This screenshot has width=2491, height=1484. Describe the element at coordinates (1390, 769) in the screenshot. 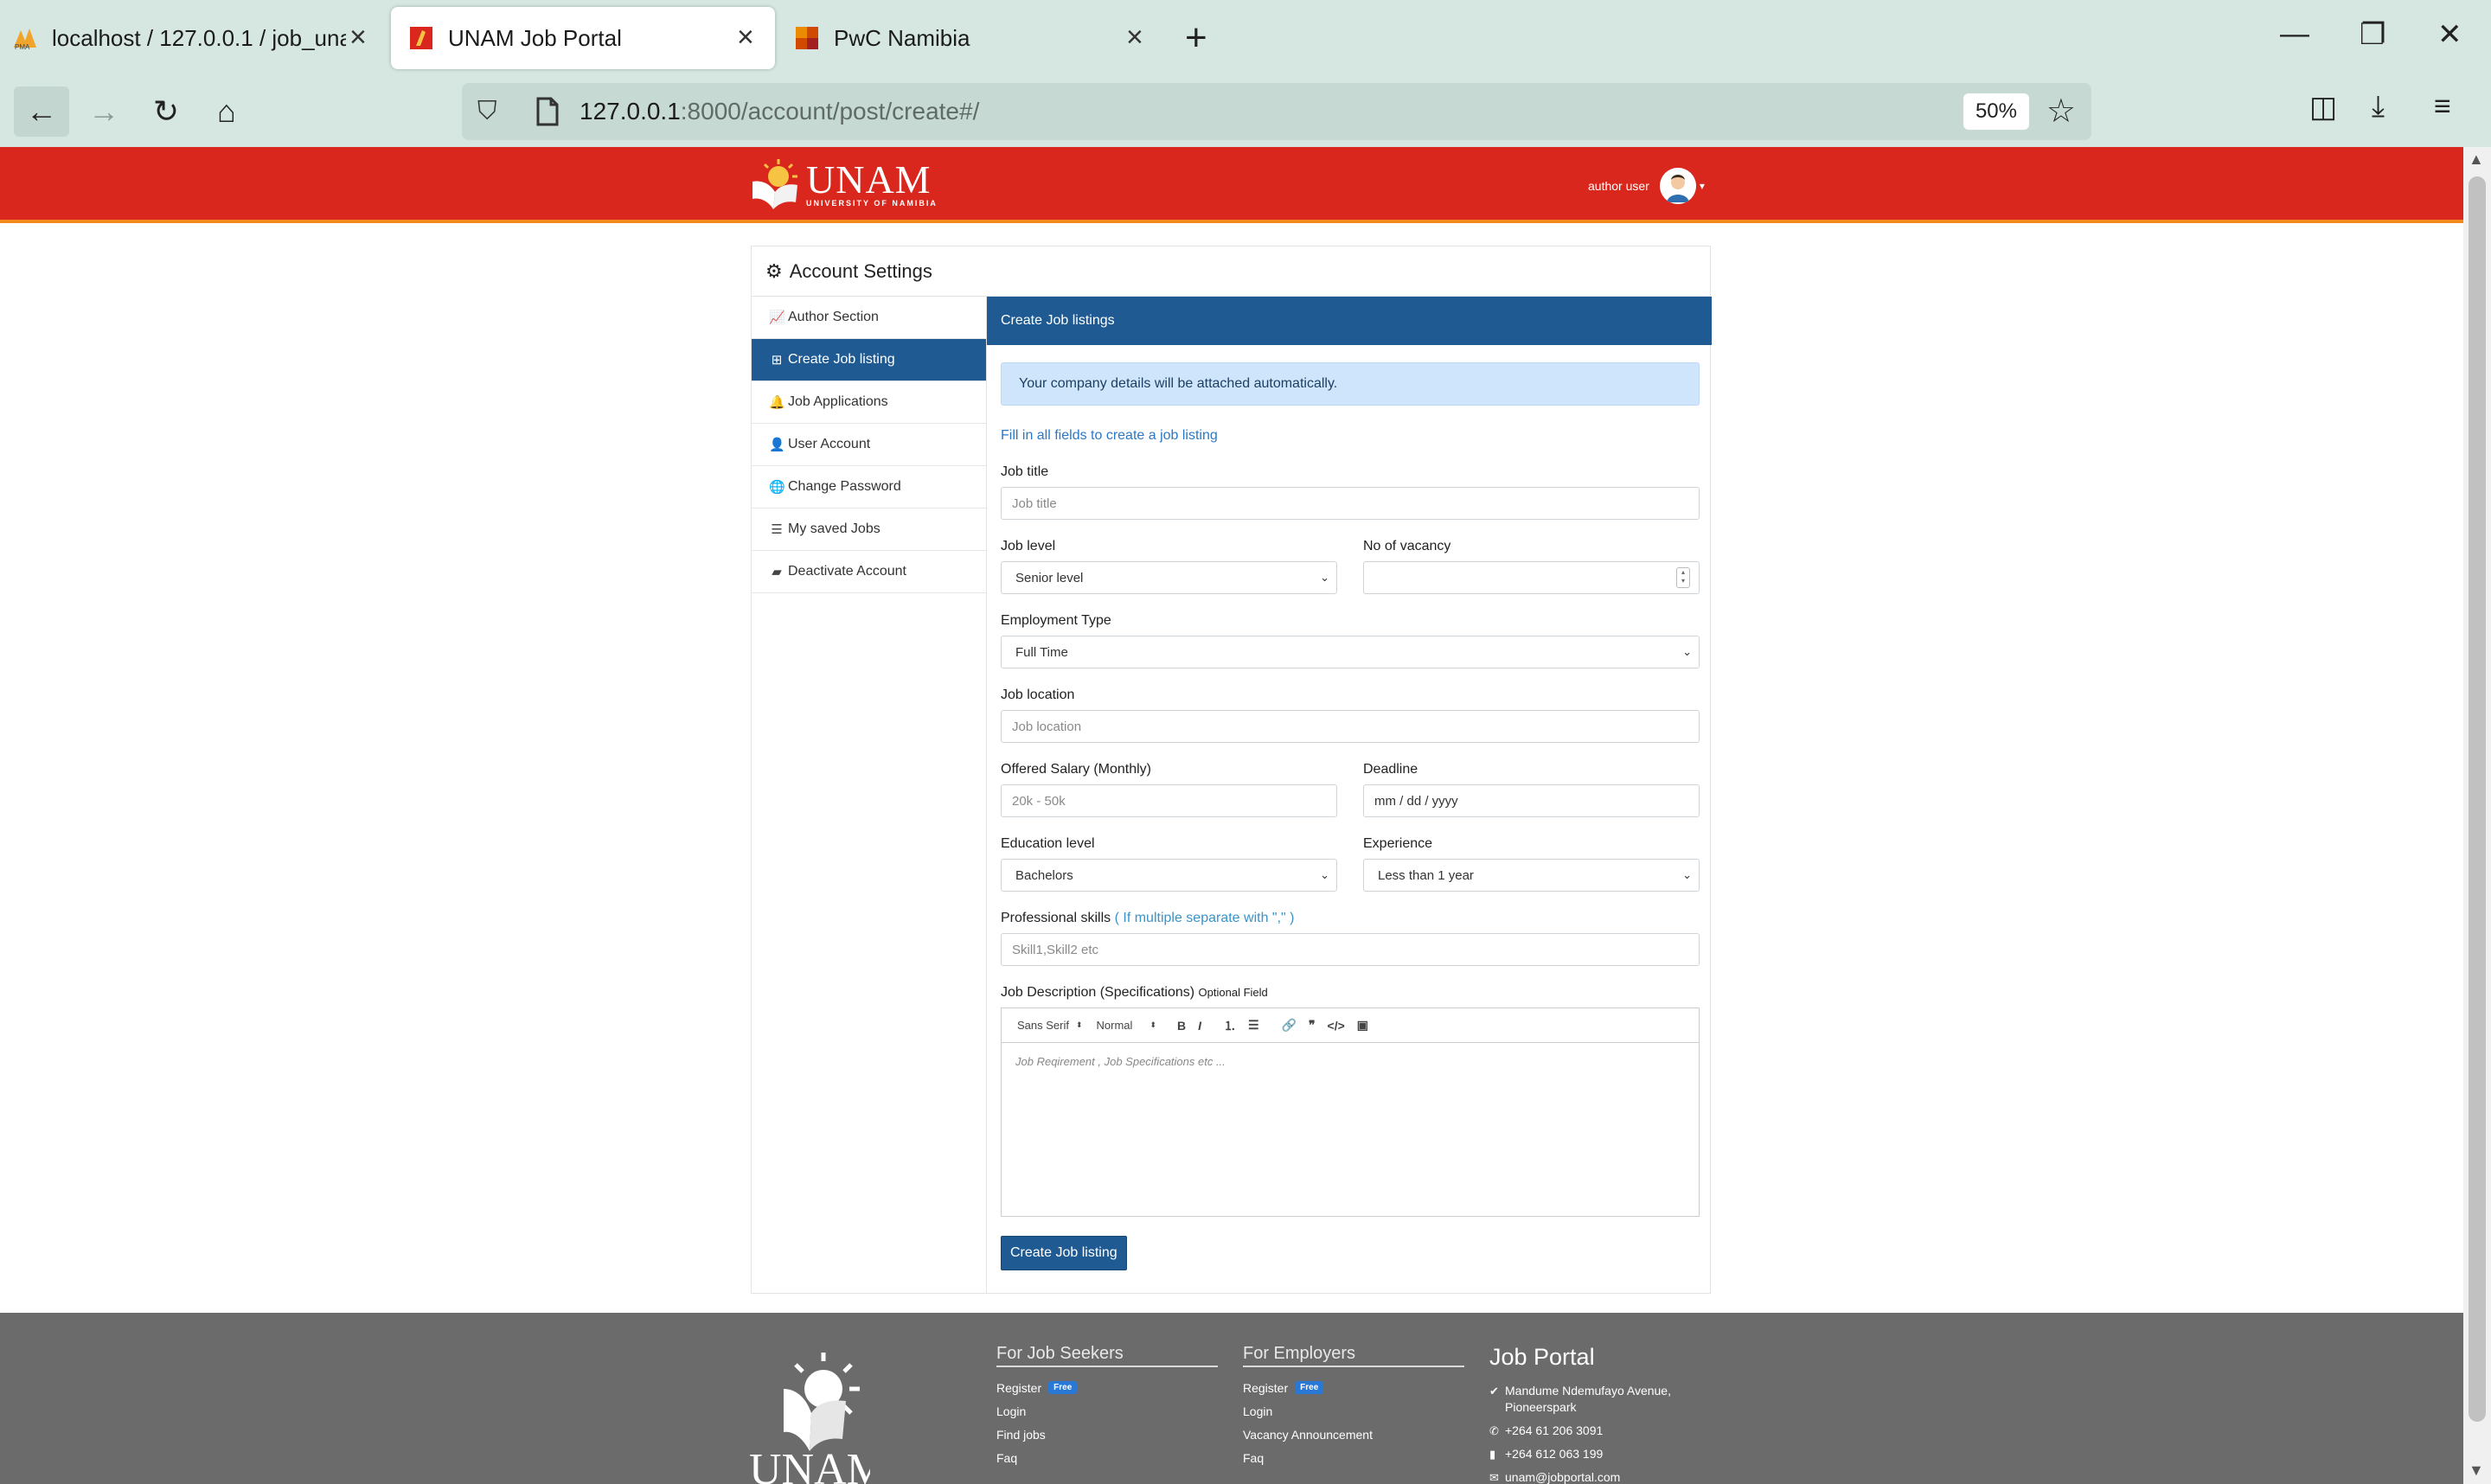

I see `deadline-label: Deadline` at that location.